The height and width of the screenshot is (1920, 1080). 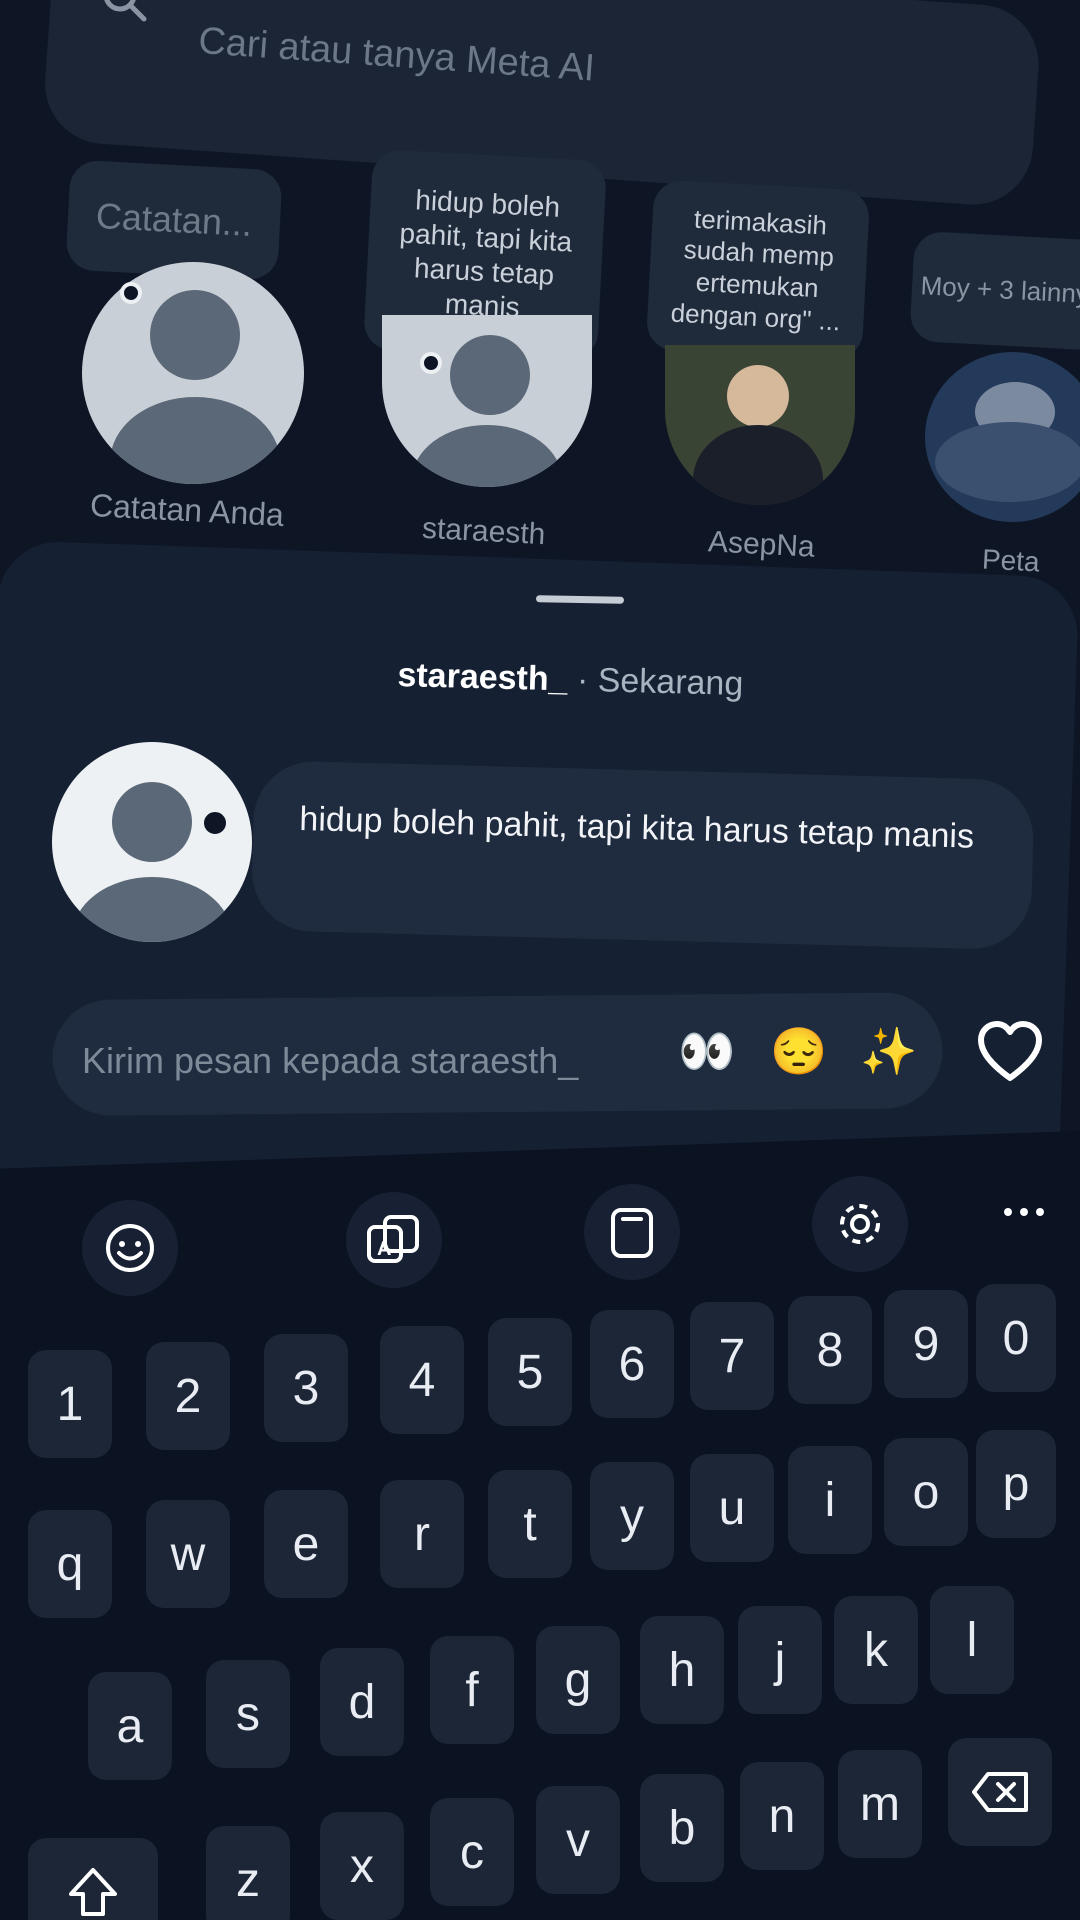 I want to click on key-l: l, so click(x=972, y=1640).